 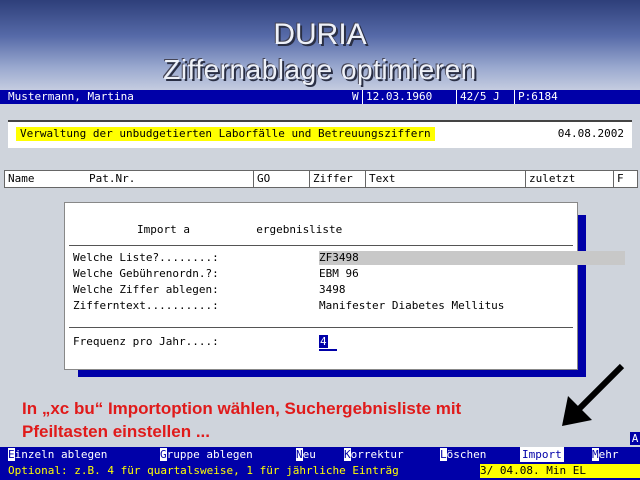 What do you see at coordinates (382, 179) in the screenshot?
I see `col-text: Text` at bounding box center [382, 179].